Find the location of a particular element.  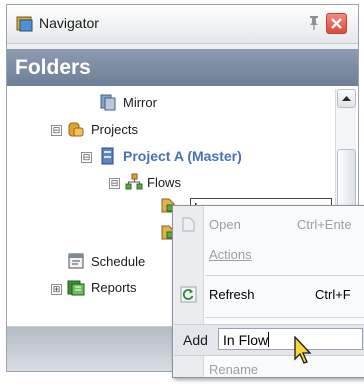

collapse-projects-icon: ⊟ is located at coordinates (56, 130).